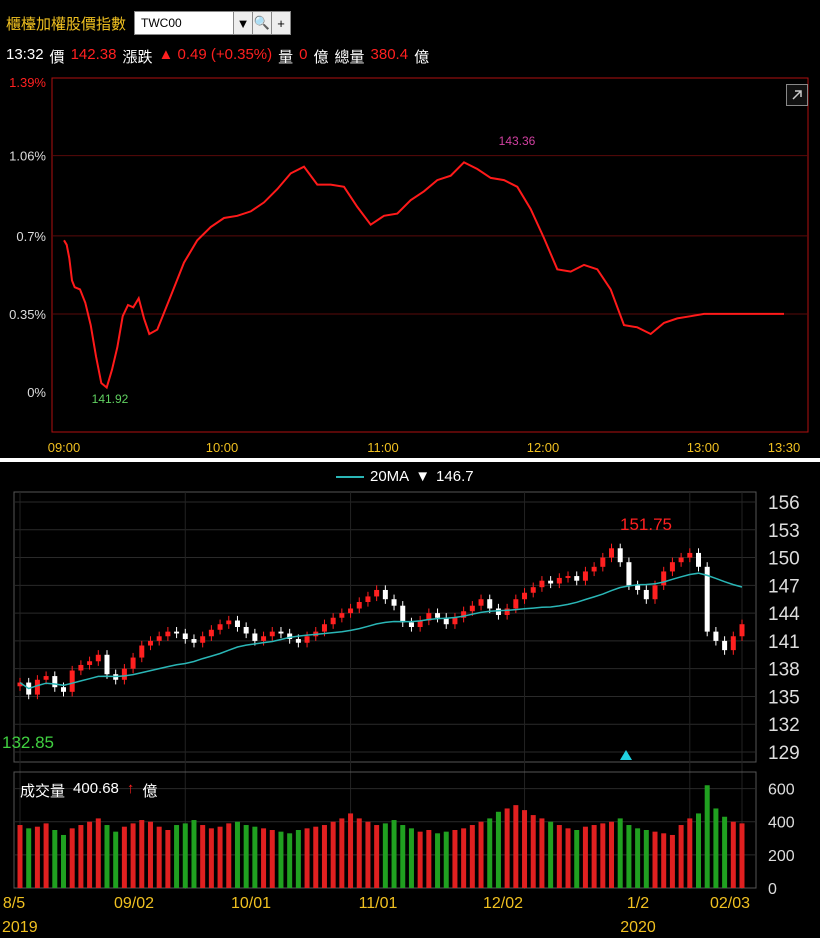  Describe the element at coordinates (423, 476) in the screenshot. I see `ma-legend-arrow: ▼` at that location.